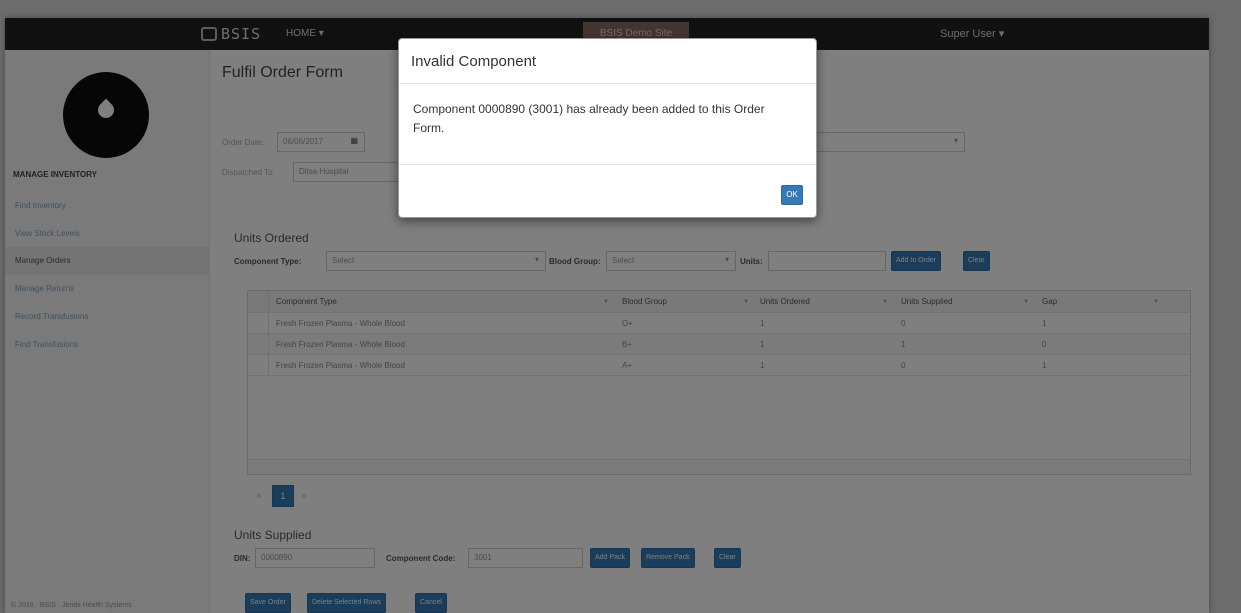 This screenshot has height=613, width=1241. Describe the element at coordinates (792, 195) in the screenshot. I see `ok-button: OK` at that location.